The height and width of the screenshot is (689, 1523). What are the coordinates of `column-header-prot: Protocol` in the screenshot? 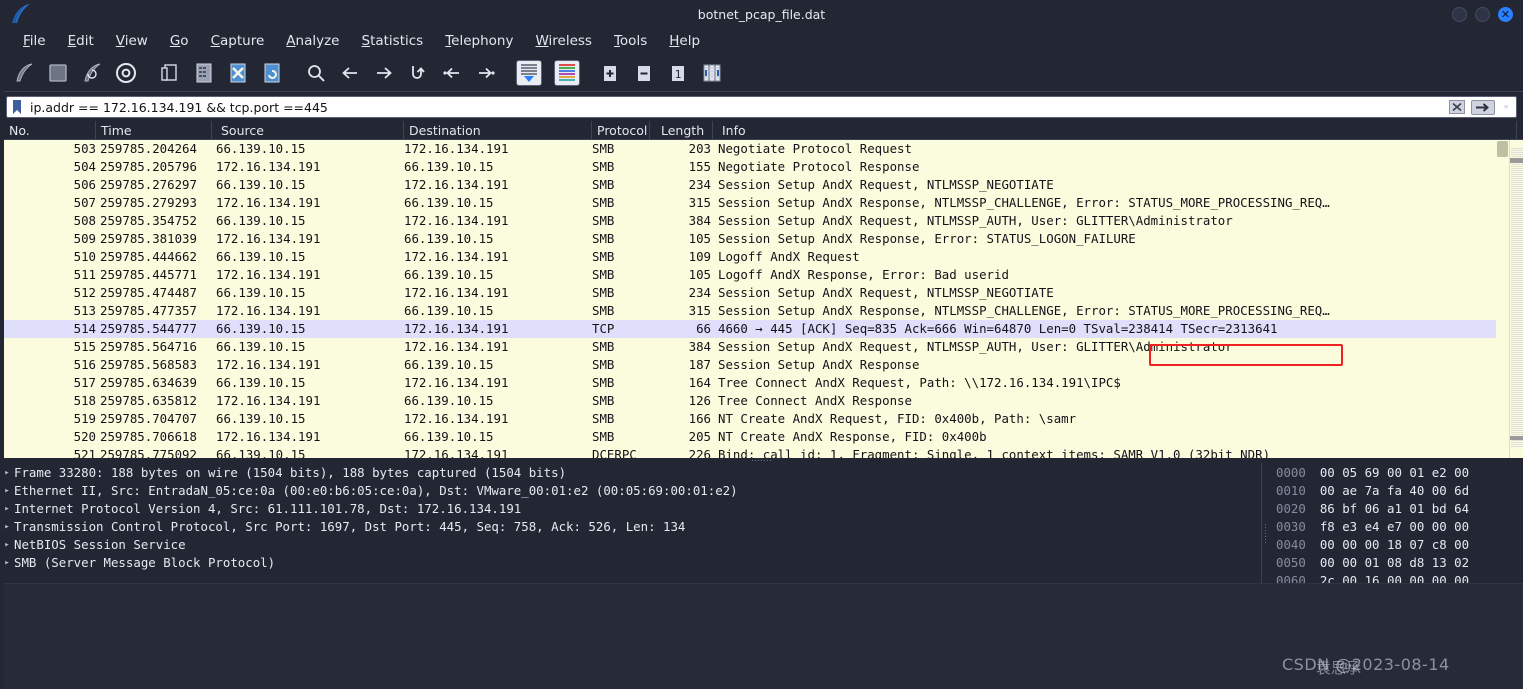 It's located at (621, 130).